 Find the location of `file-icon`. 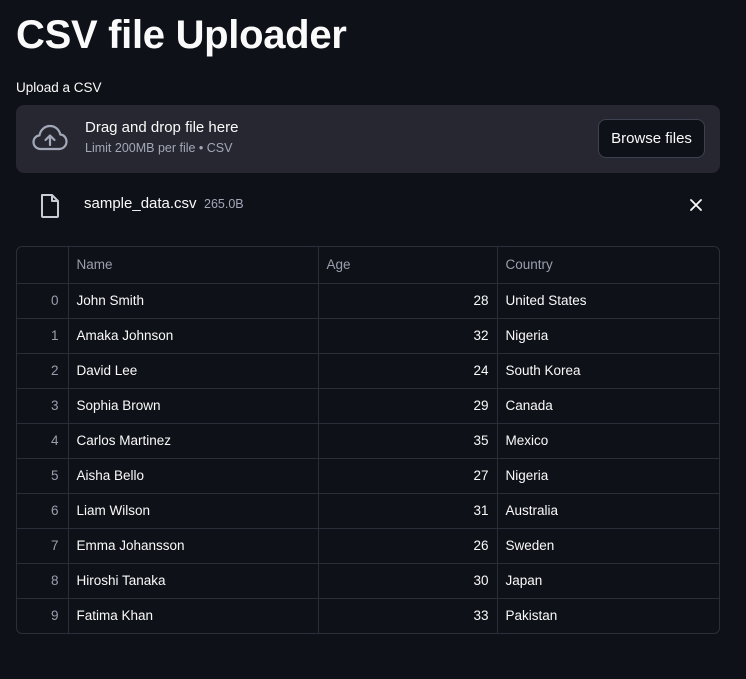

file-icon is located at coordinates (50, 206).